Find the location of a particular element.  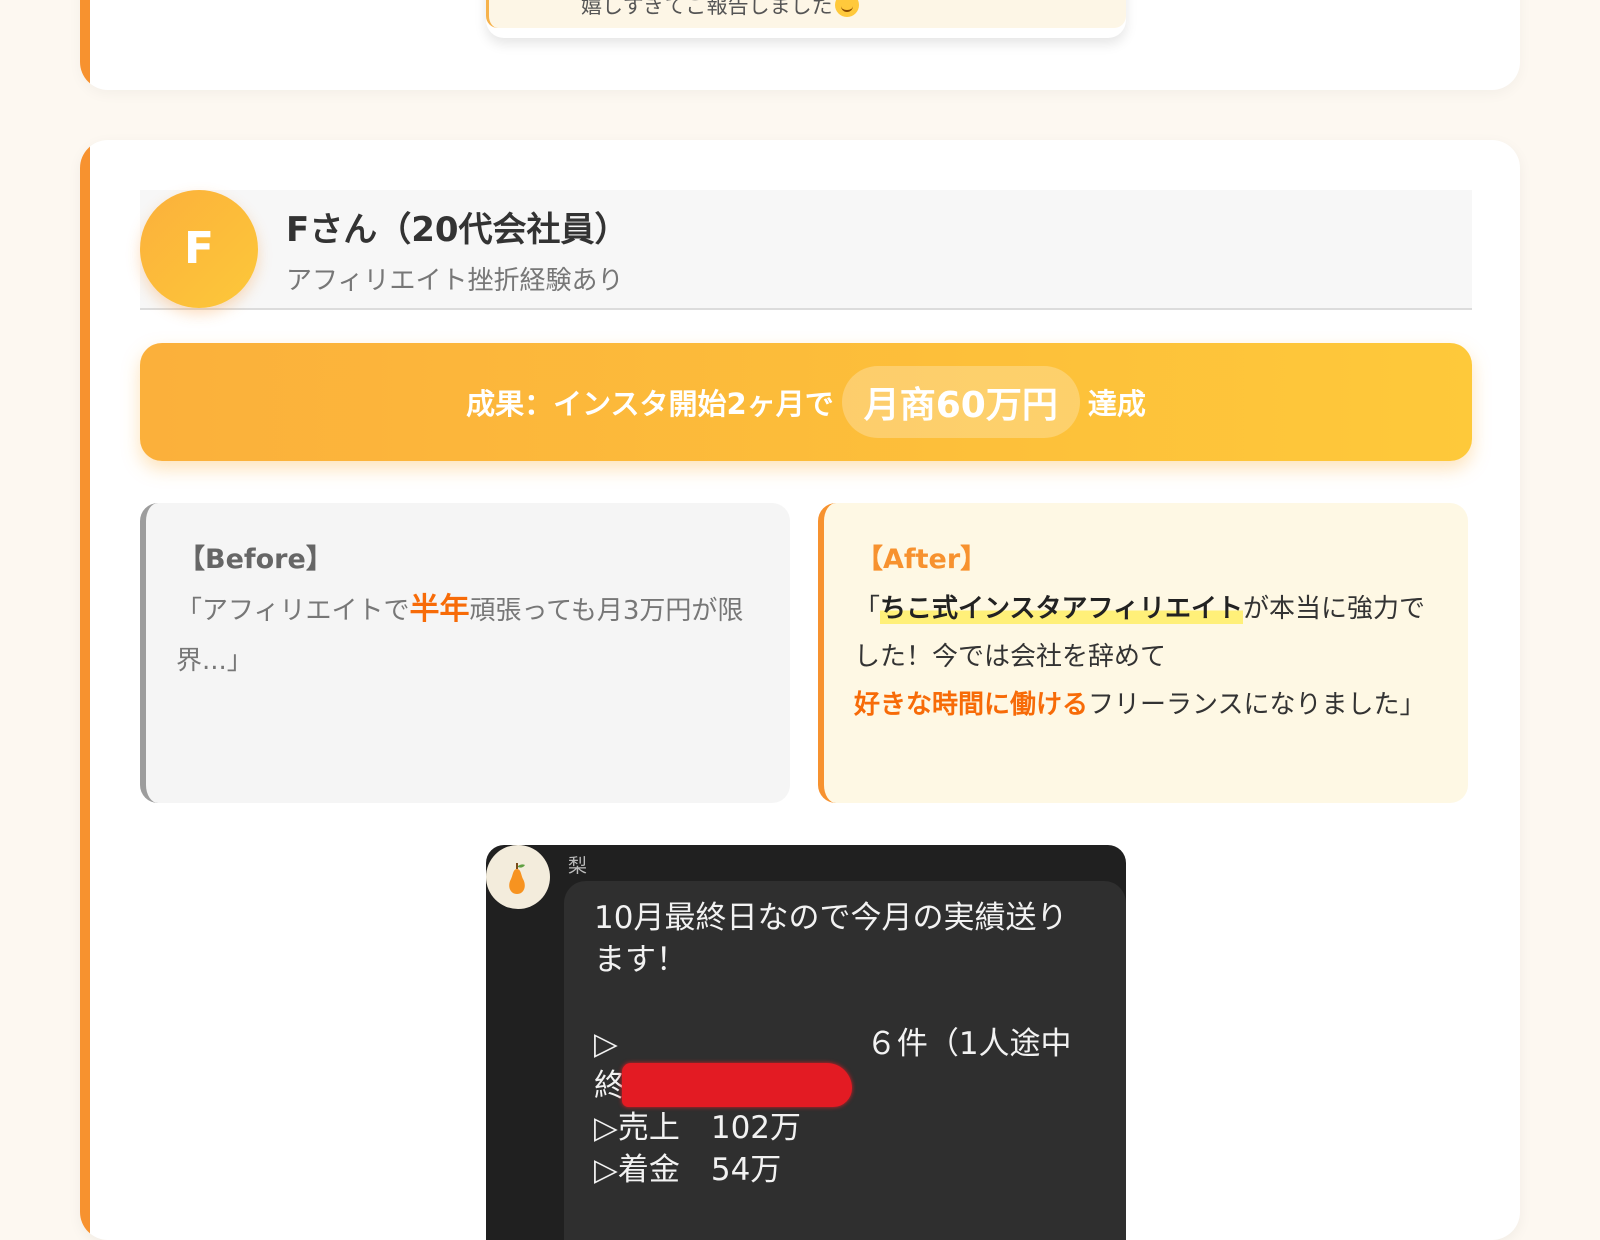

result-banner: 成果：インスタ開始2ヶ月で 月商60万円 達成 is located at coordinates (806, 402).